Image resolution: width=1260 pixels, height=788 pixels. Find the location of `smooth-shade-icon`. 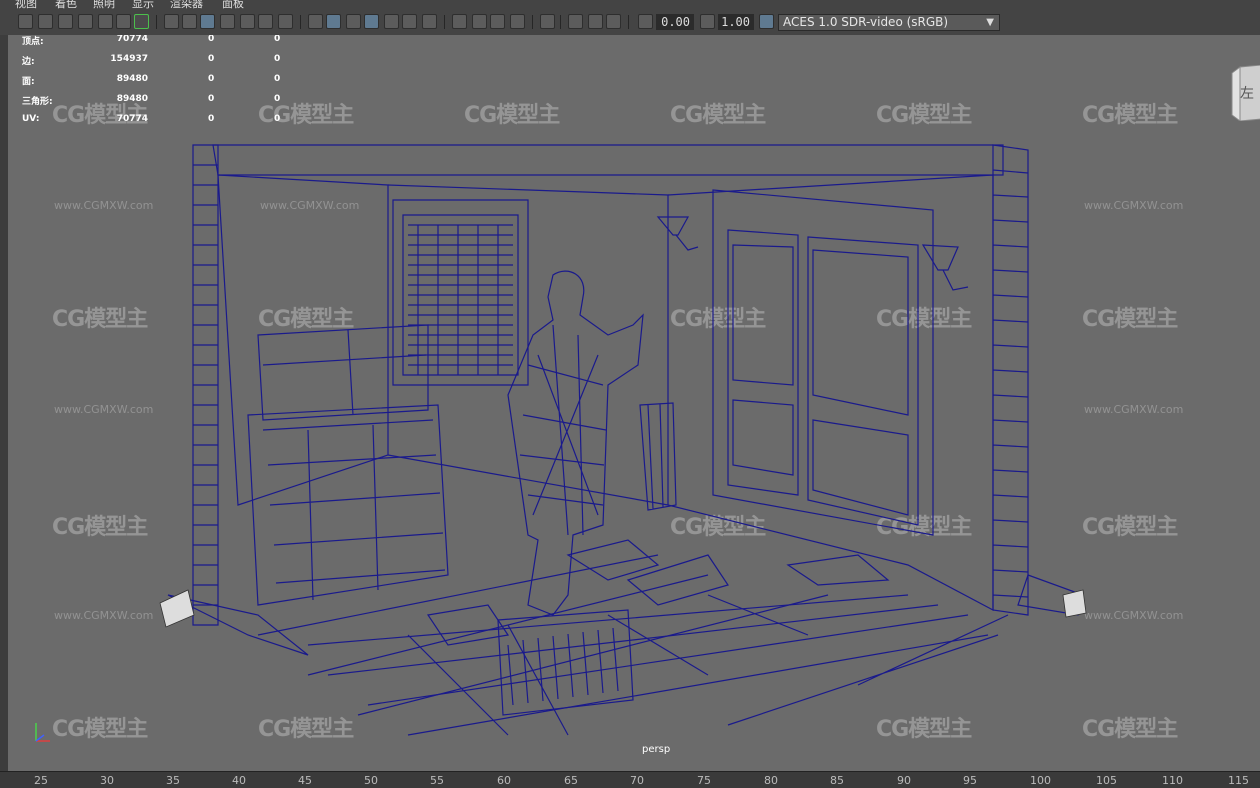

smooth-shade-icon is located at coordinates (333, 21).